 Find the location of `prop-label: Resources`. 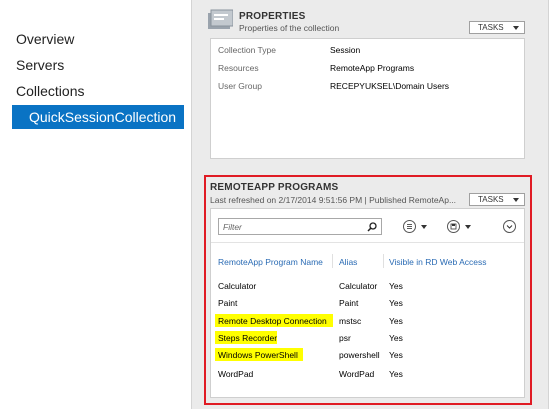

prop-label: Resources is located at coordinates (238, 68).